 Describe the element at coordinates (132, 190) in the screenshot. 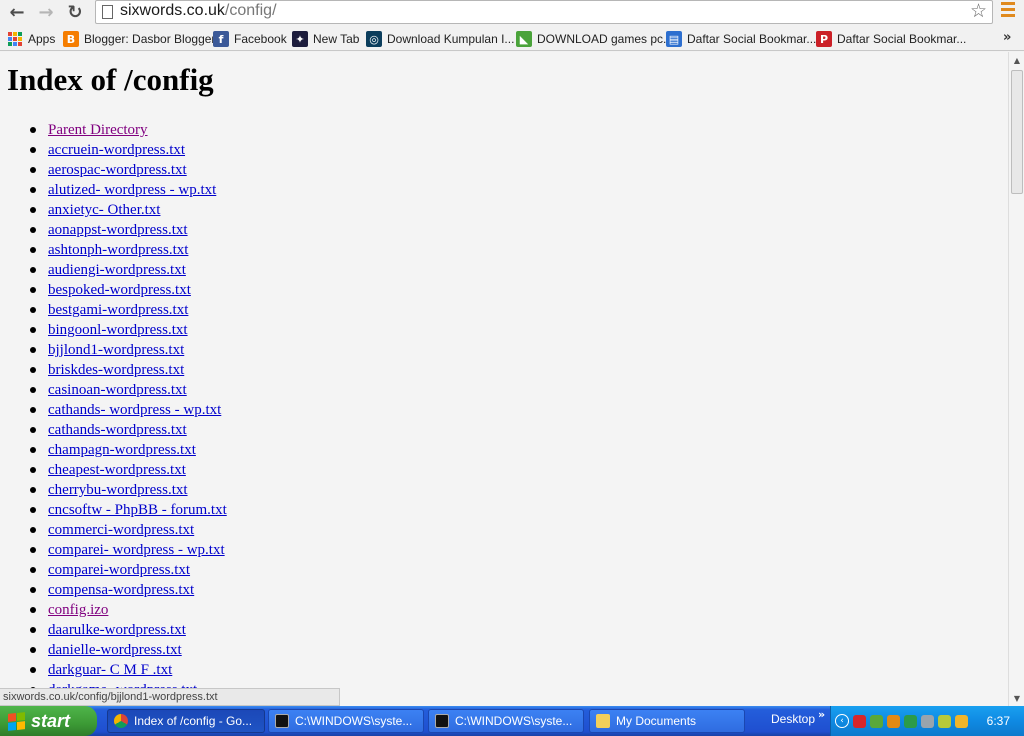

I see `file-link: alutized- wordpress - wp.txt` at that location.